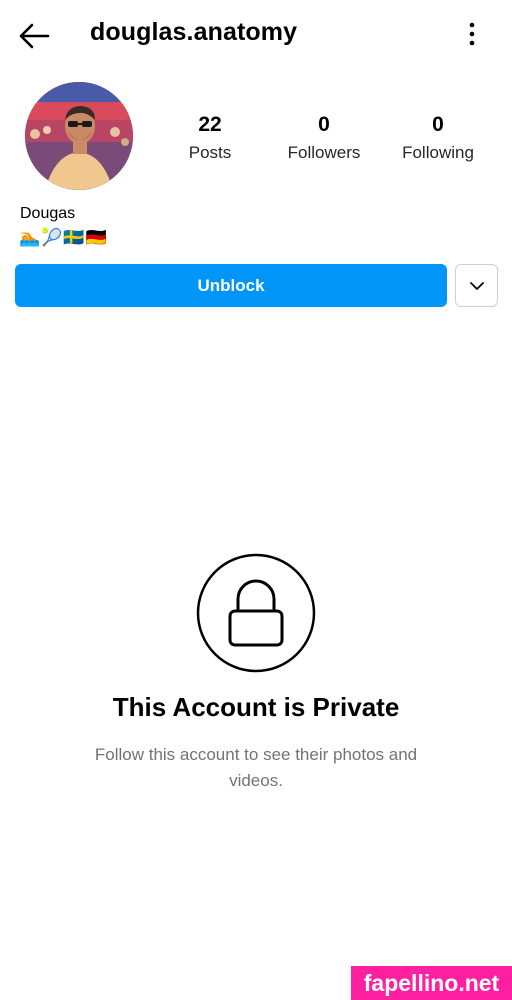 The image size is (512, 1000). Describe the element at coordinates (210, 139) in the screenshot. I see `posts-stat: 22 Posts` at that location.